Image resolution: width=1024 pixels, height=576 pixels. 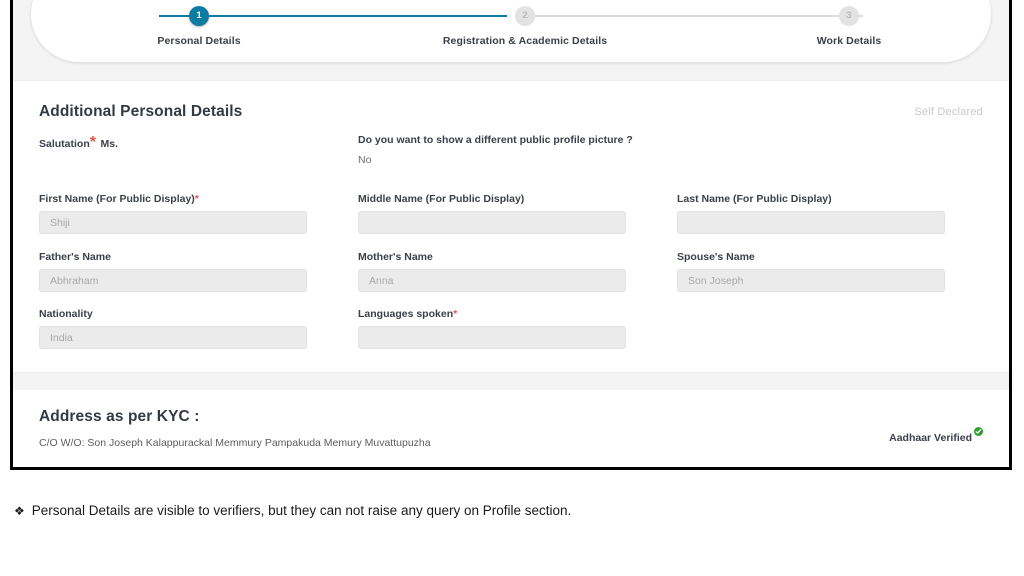 I want to click on spouses-name-label-text: Spouse's Name, so click(x=716, y=257).